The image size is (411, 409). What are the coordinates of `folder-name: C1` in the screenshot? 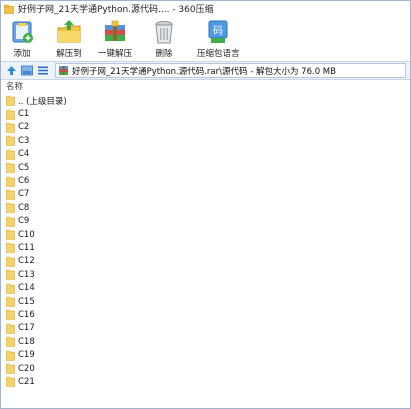 It's located at (24, 114).